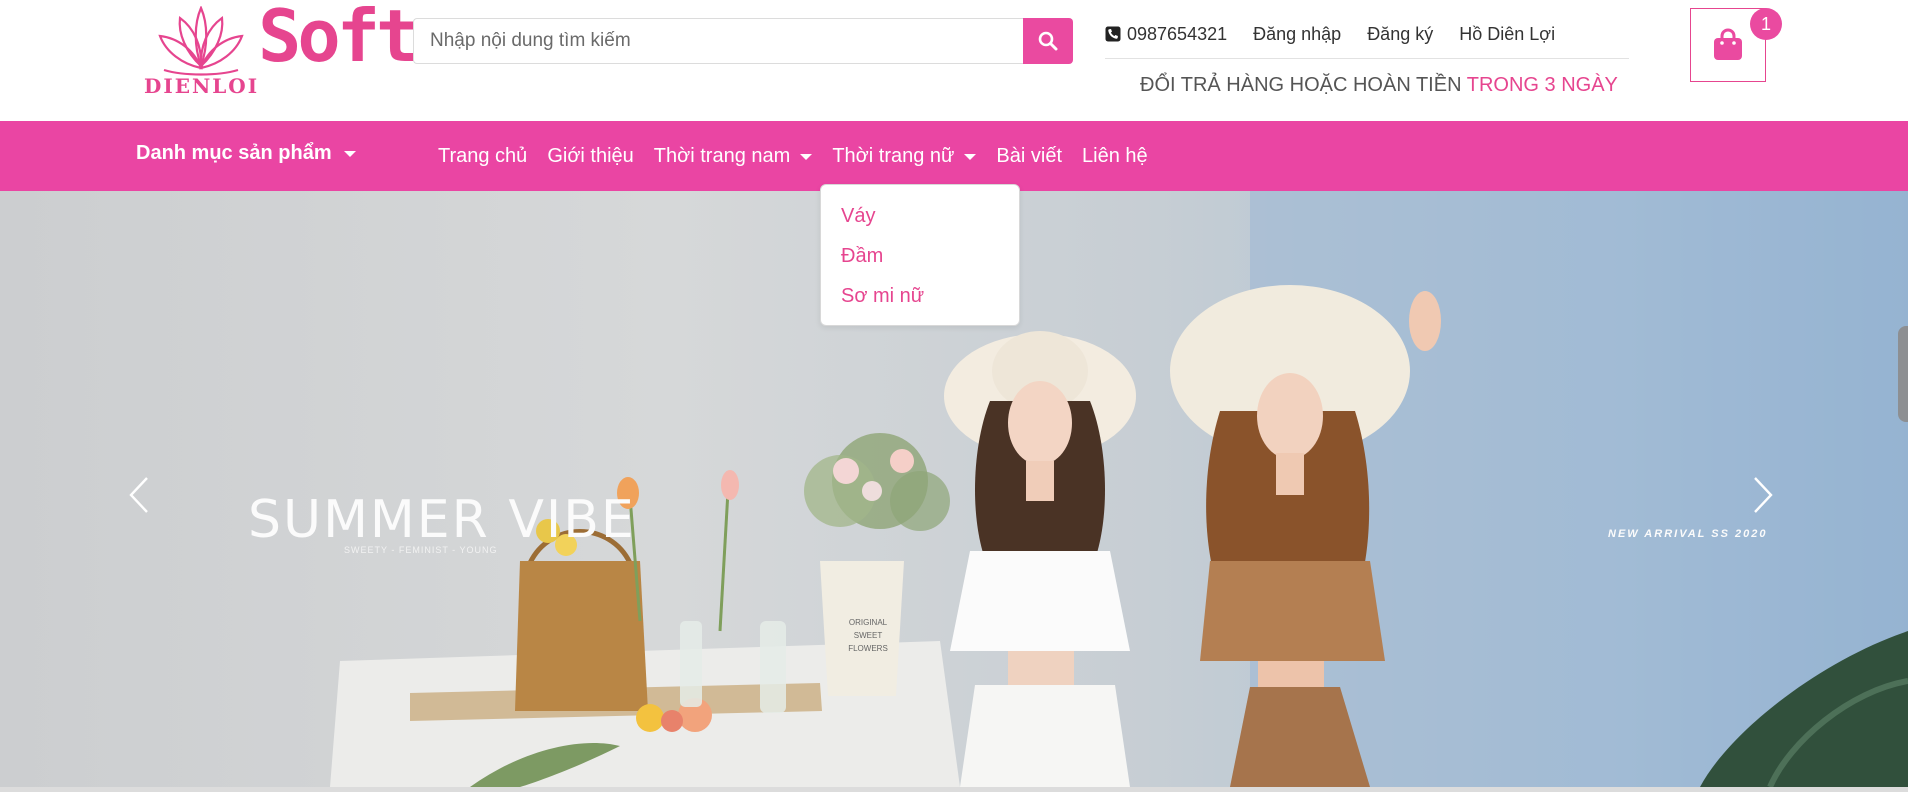 Image resolution: width=1908 pixels, height=792 pixels. I want to click on nav-item-contact: Liên hệ, so click(1115, 156).